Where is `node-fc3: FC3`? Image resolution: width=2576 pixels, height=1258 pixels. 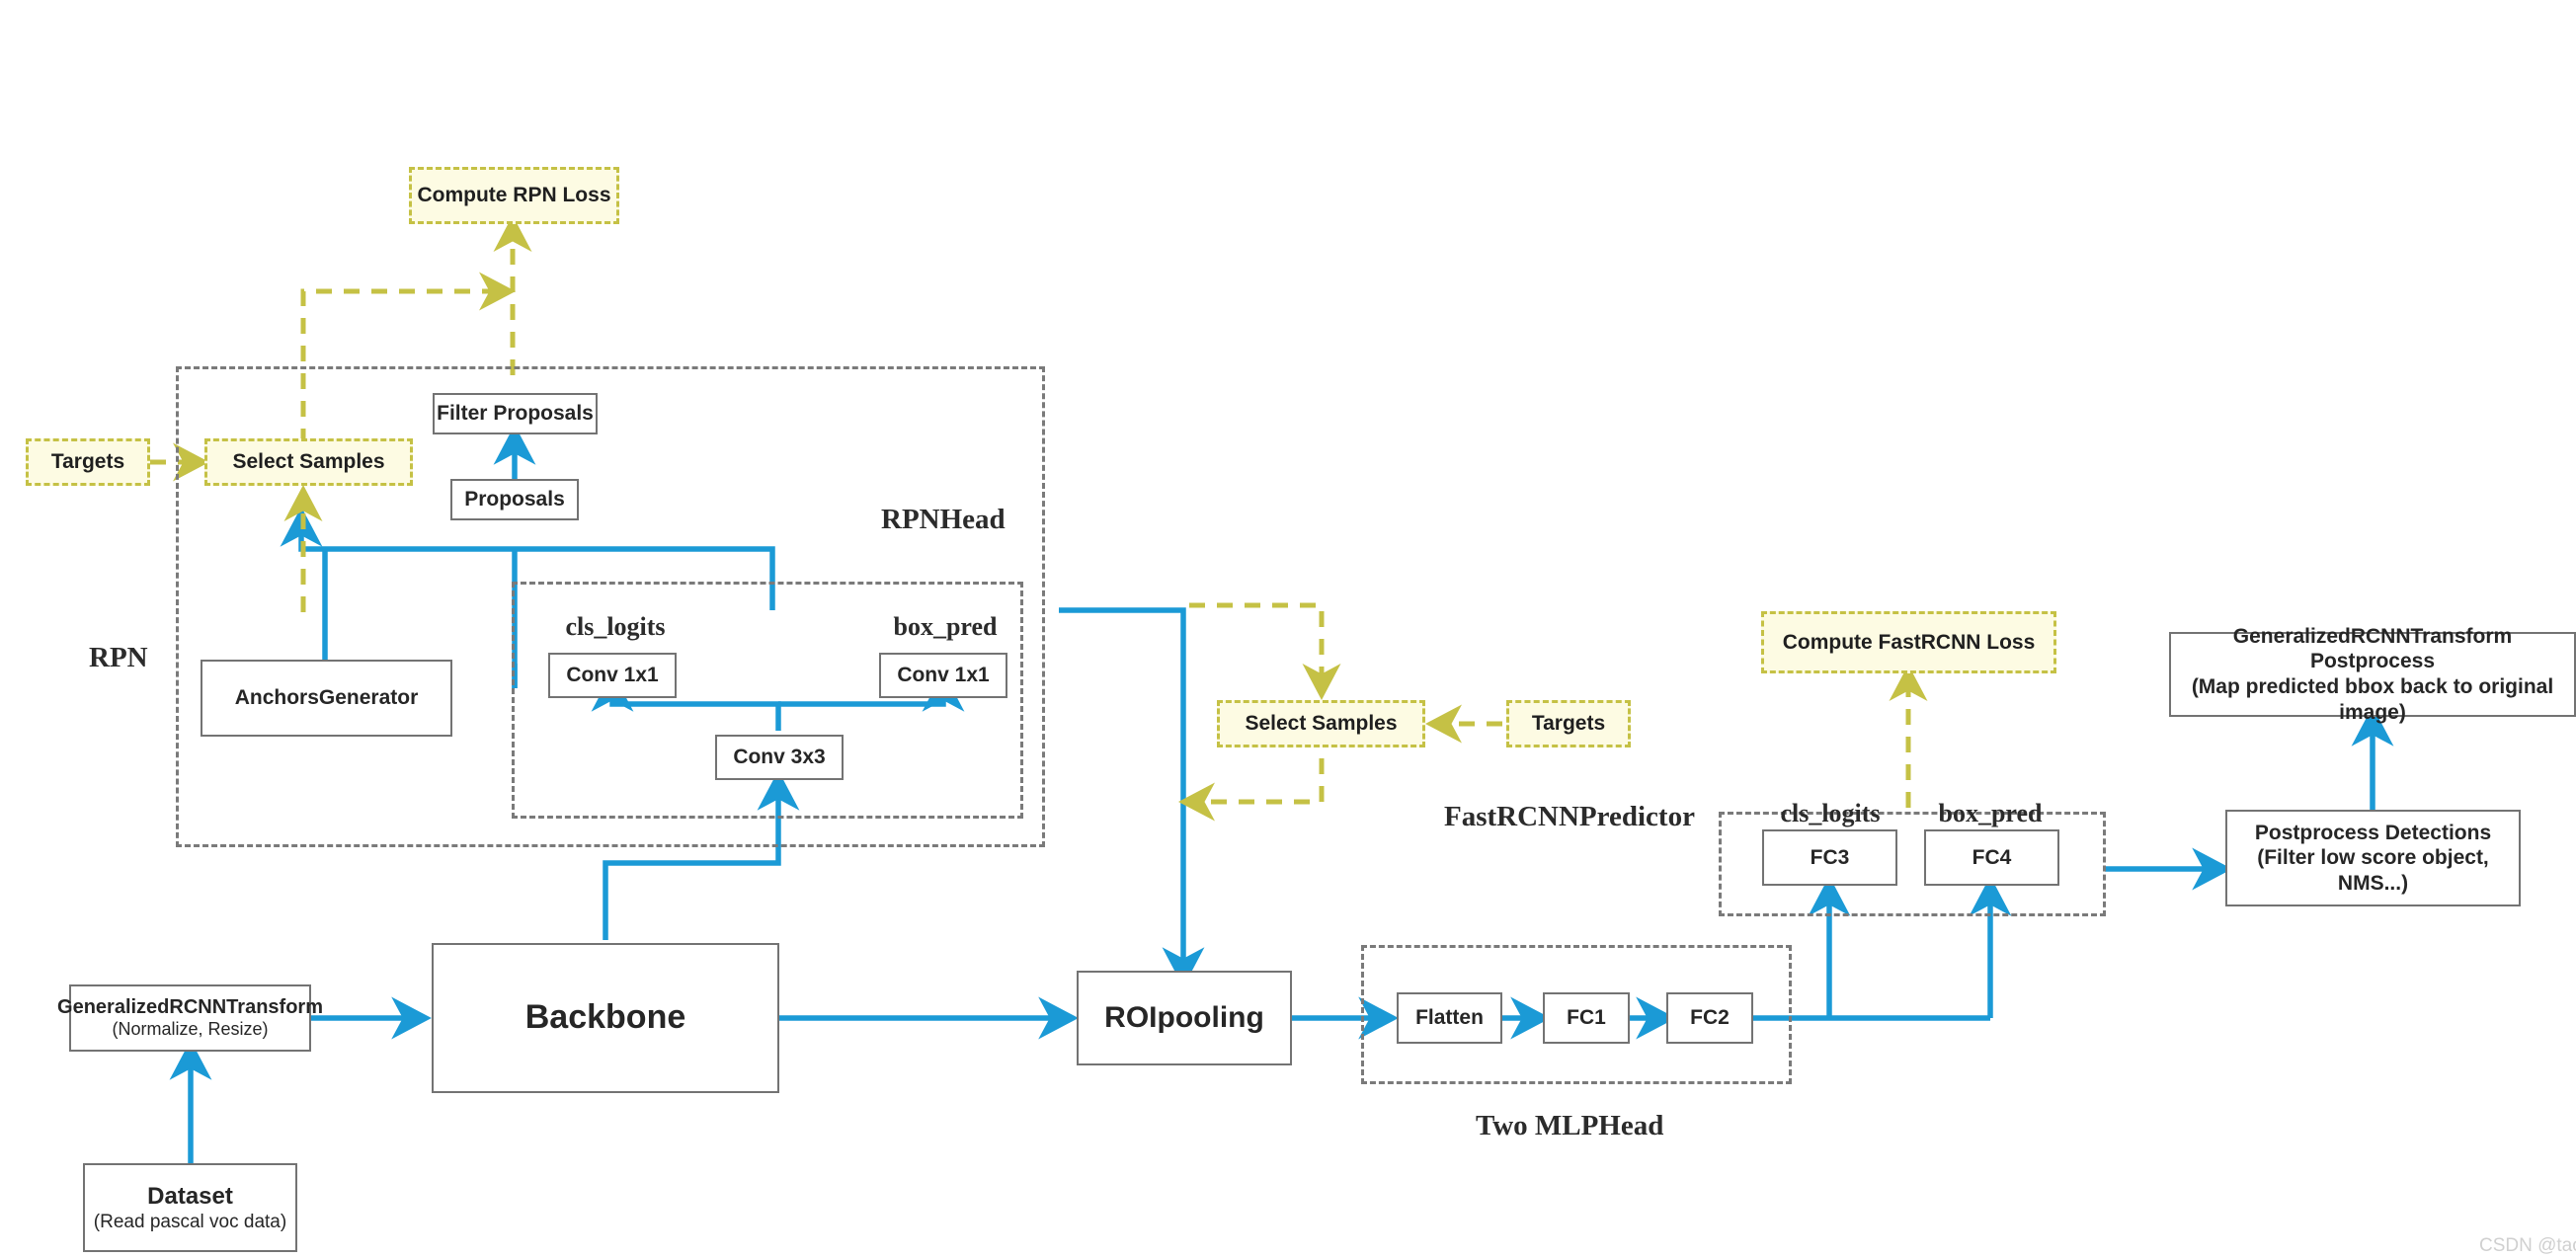 node-fc3: FC3 is located at coordinates (1829, 857).